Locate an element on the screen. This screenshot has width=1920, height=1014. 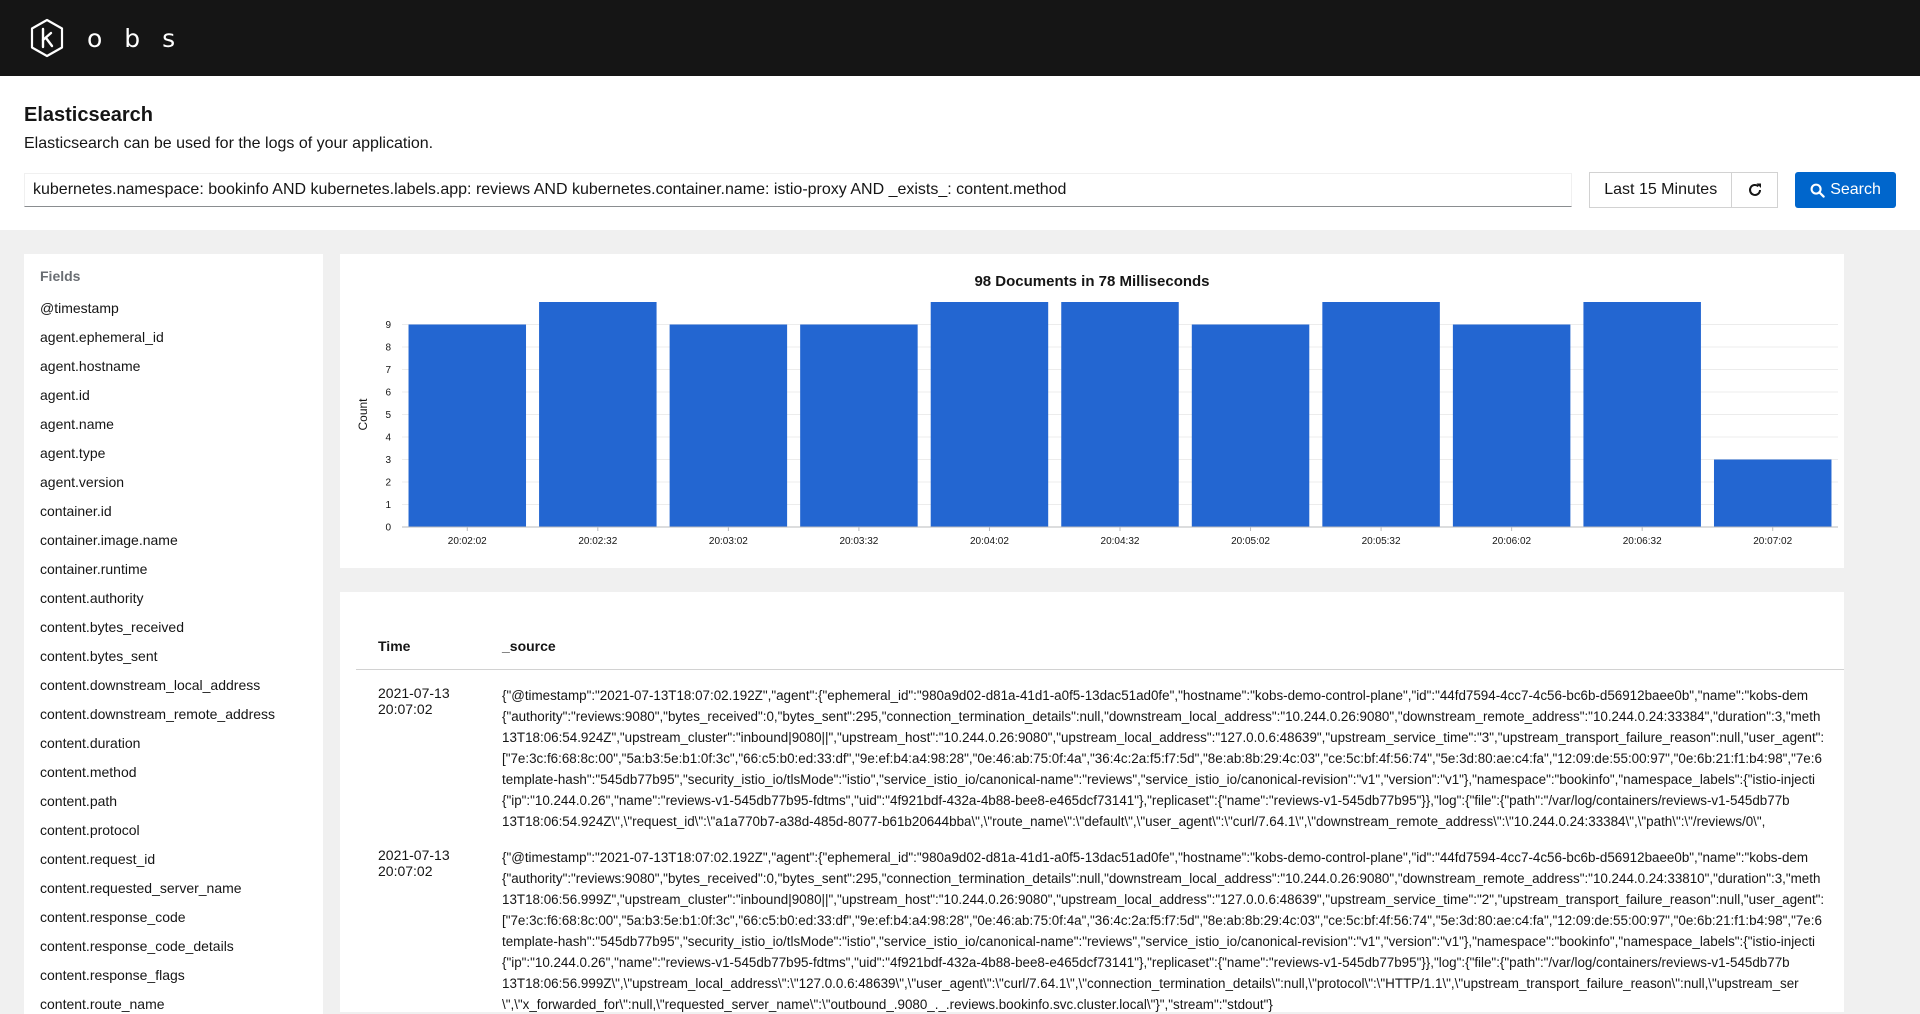
x-tick-label: 20:07:02 is located at coordinates (1772, 541).